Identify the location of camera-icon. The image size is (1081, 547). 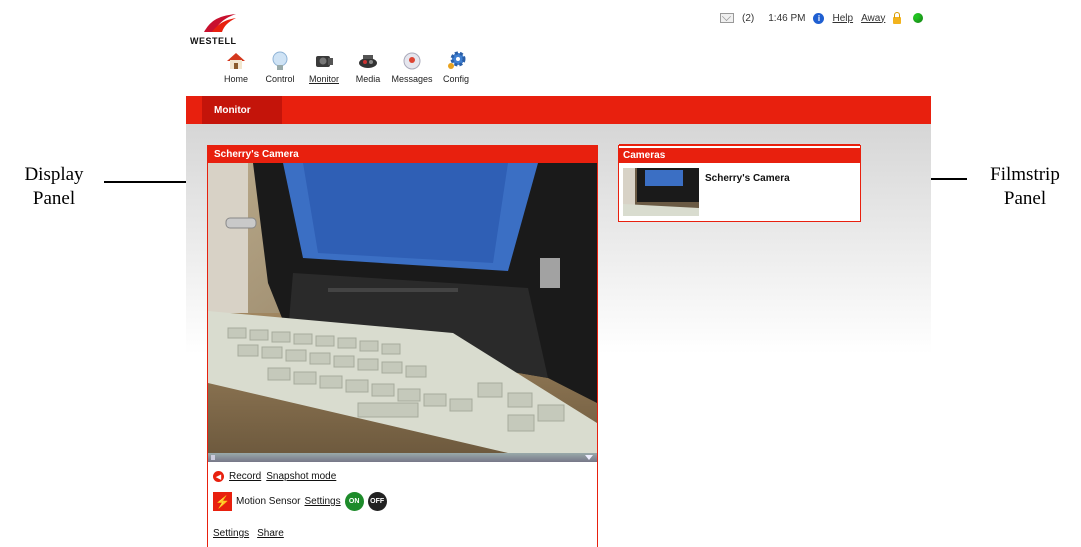
(324, 61).